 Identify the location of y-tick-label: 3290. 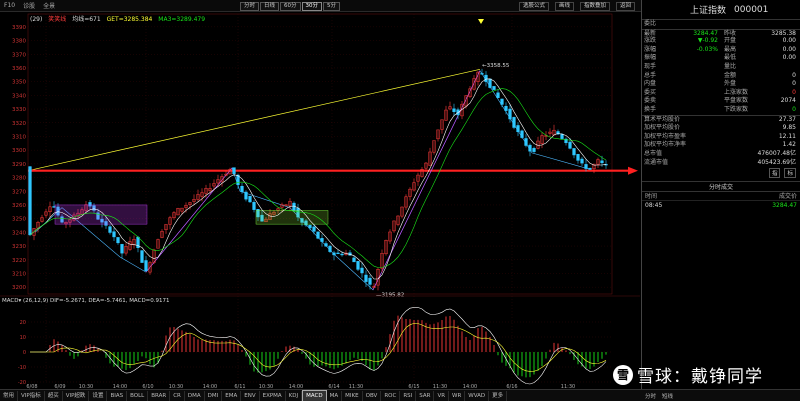
(19, 165).